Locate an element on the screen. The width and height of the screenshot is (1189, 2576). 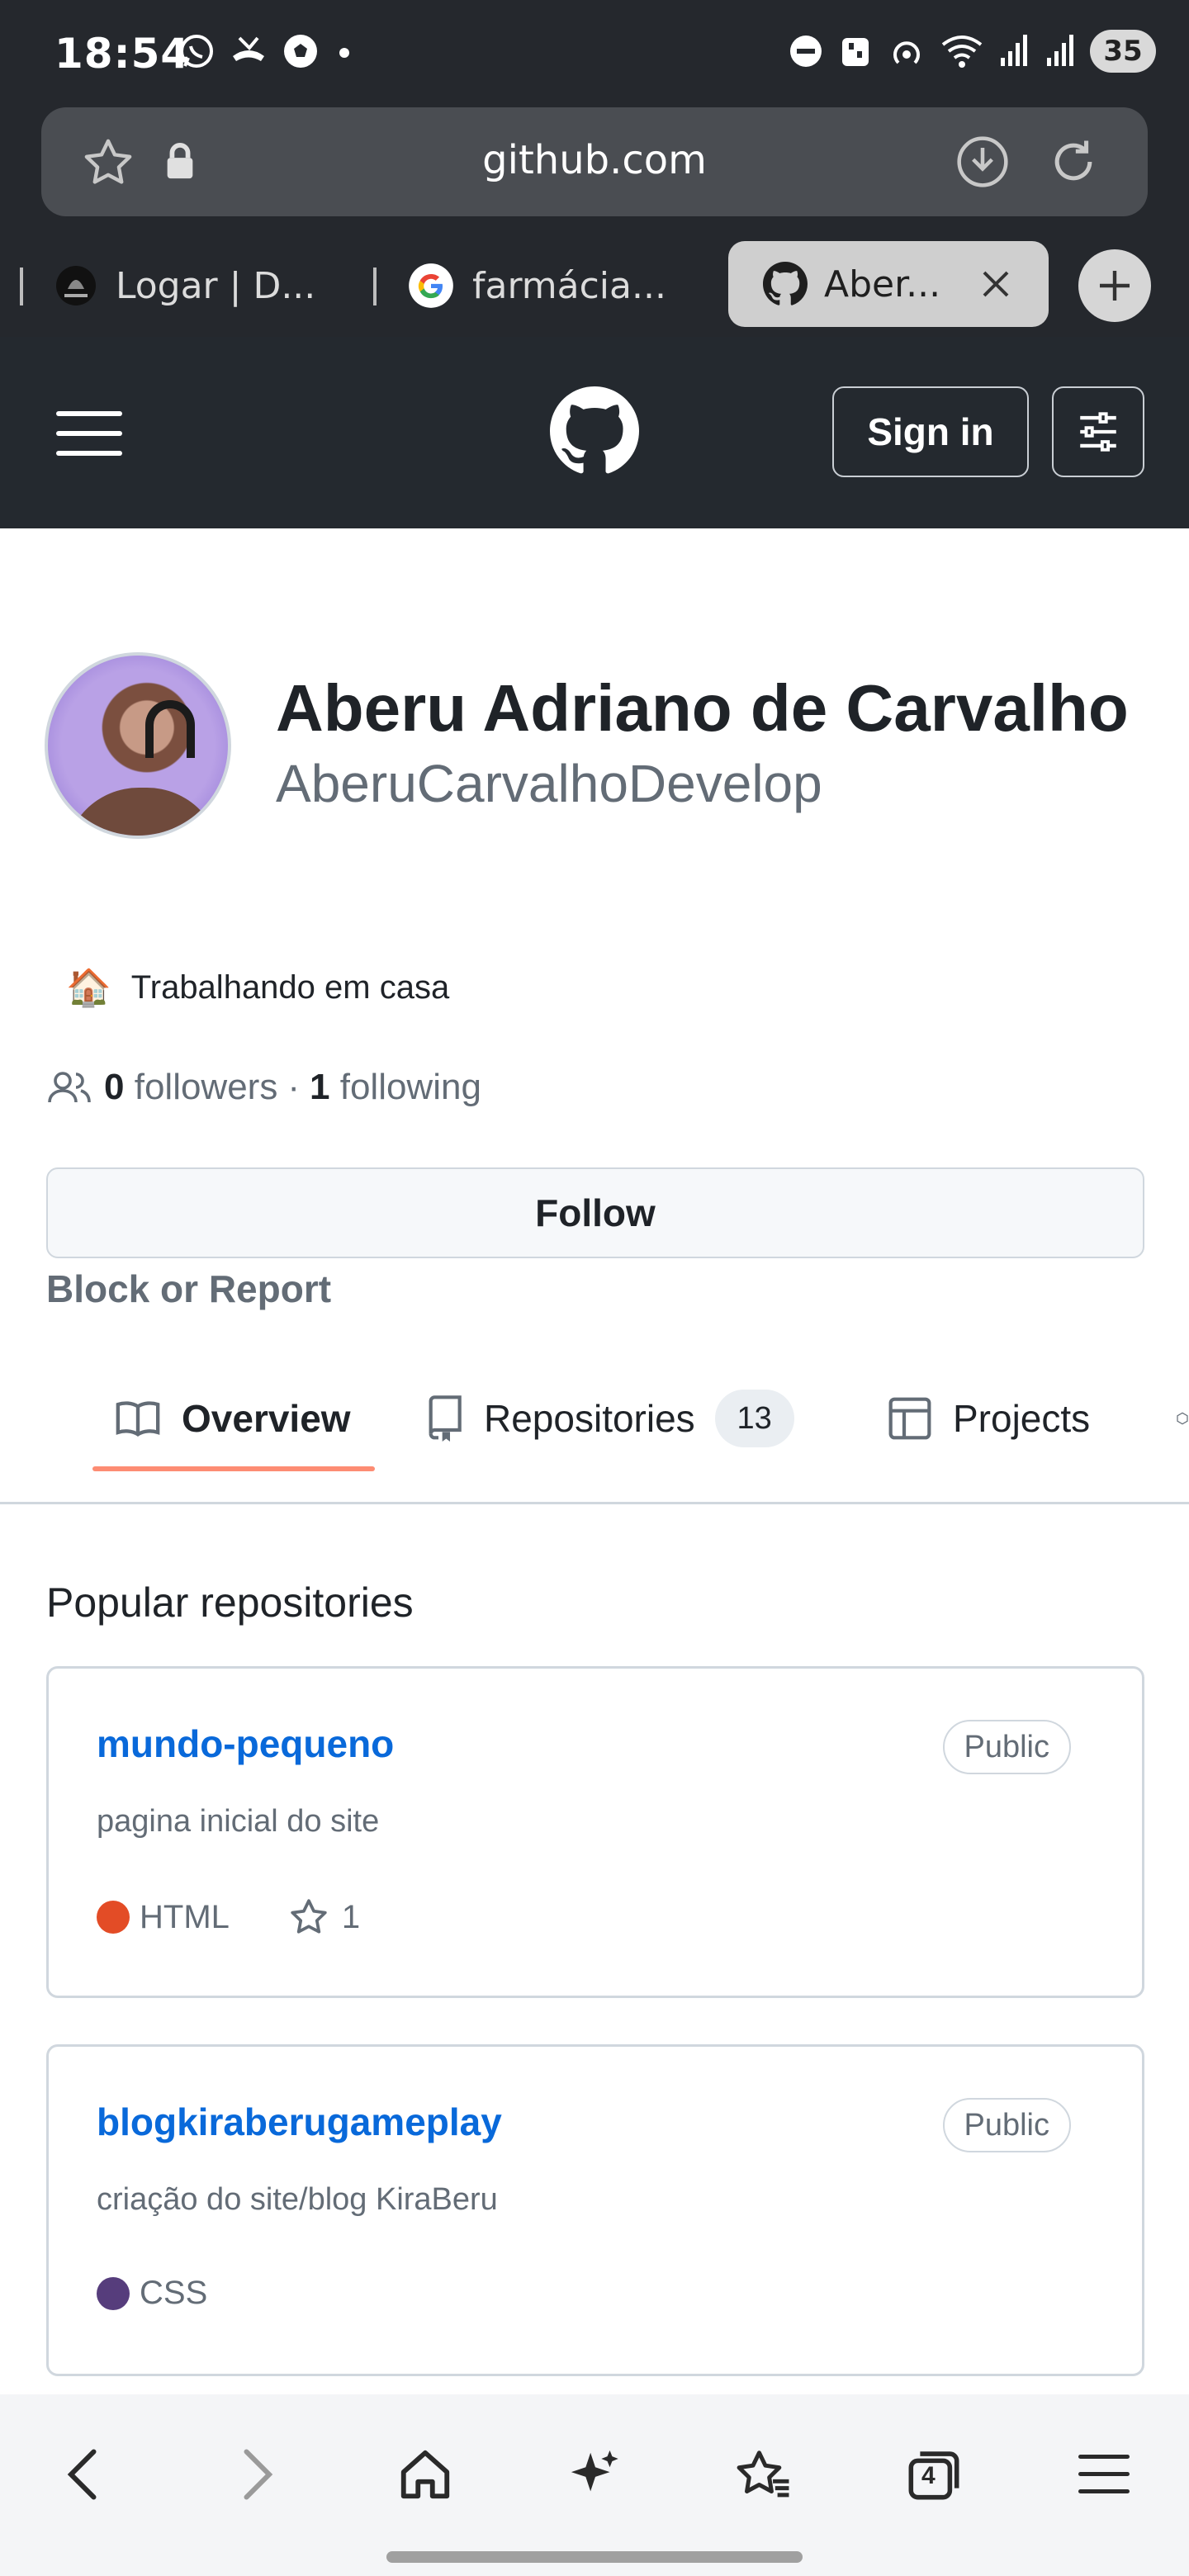
profile-nav: Overview Repositories 13 Projects is located at coordinates (594, 1429).